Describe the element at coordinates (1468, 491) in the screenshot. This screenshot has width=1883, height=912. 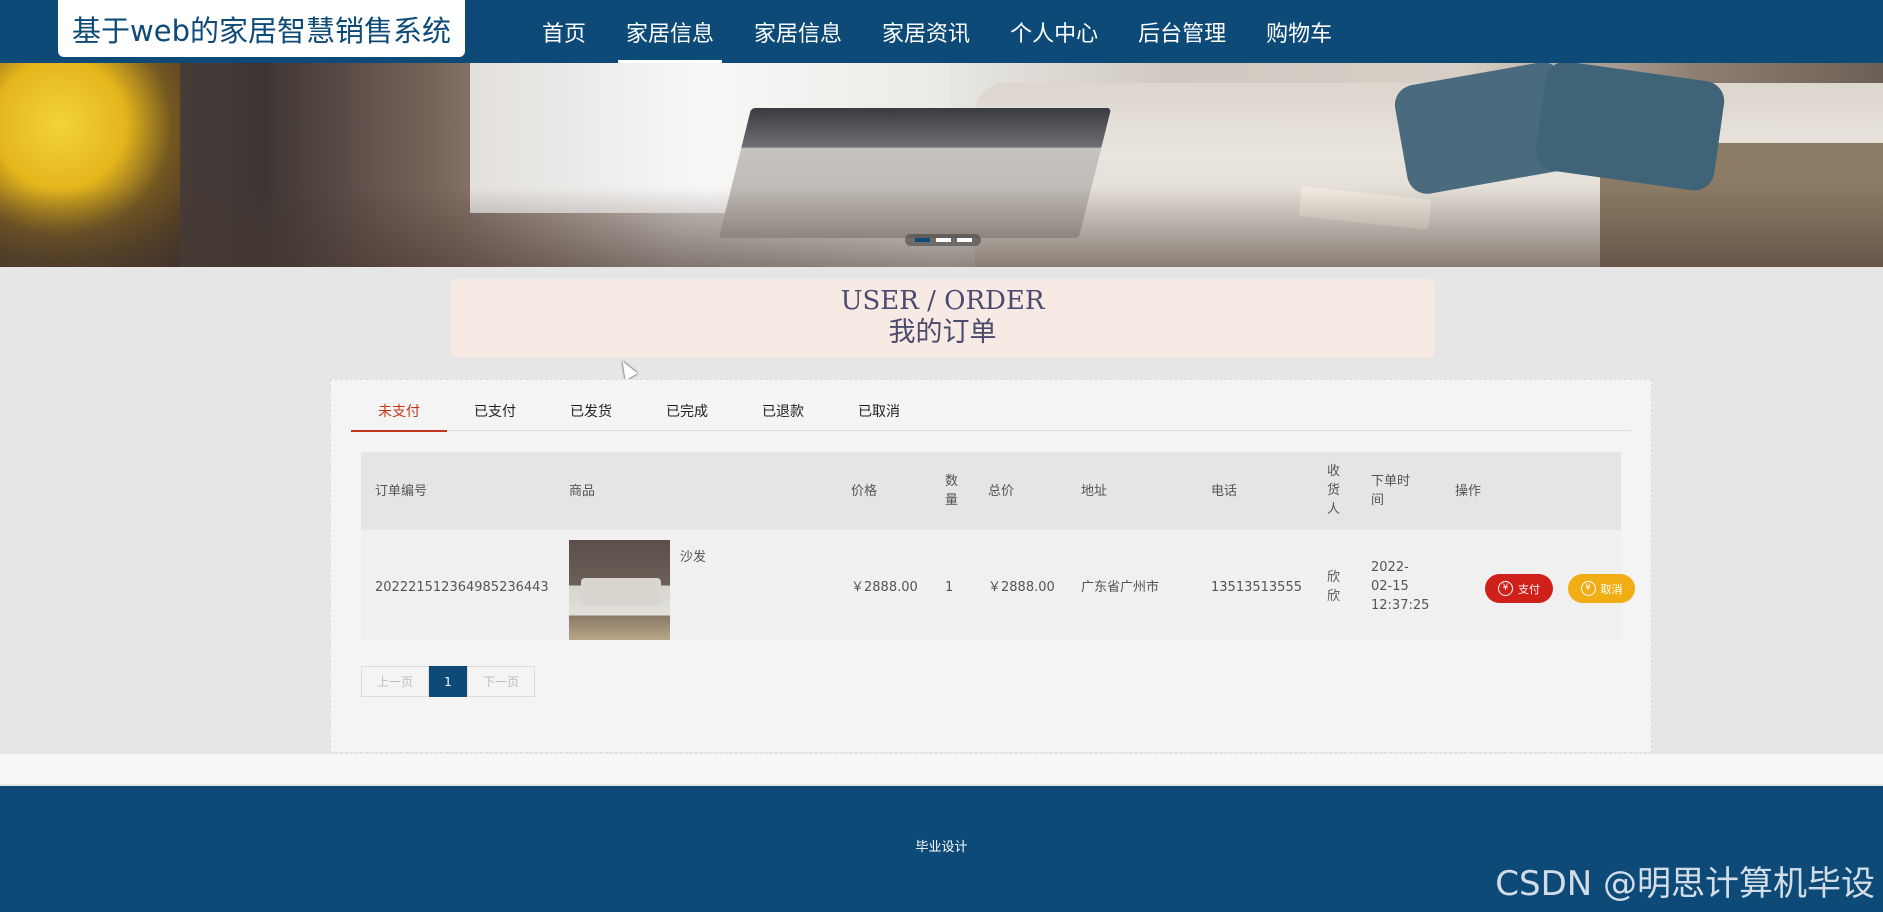
I see `col-action: 操作` at that location.